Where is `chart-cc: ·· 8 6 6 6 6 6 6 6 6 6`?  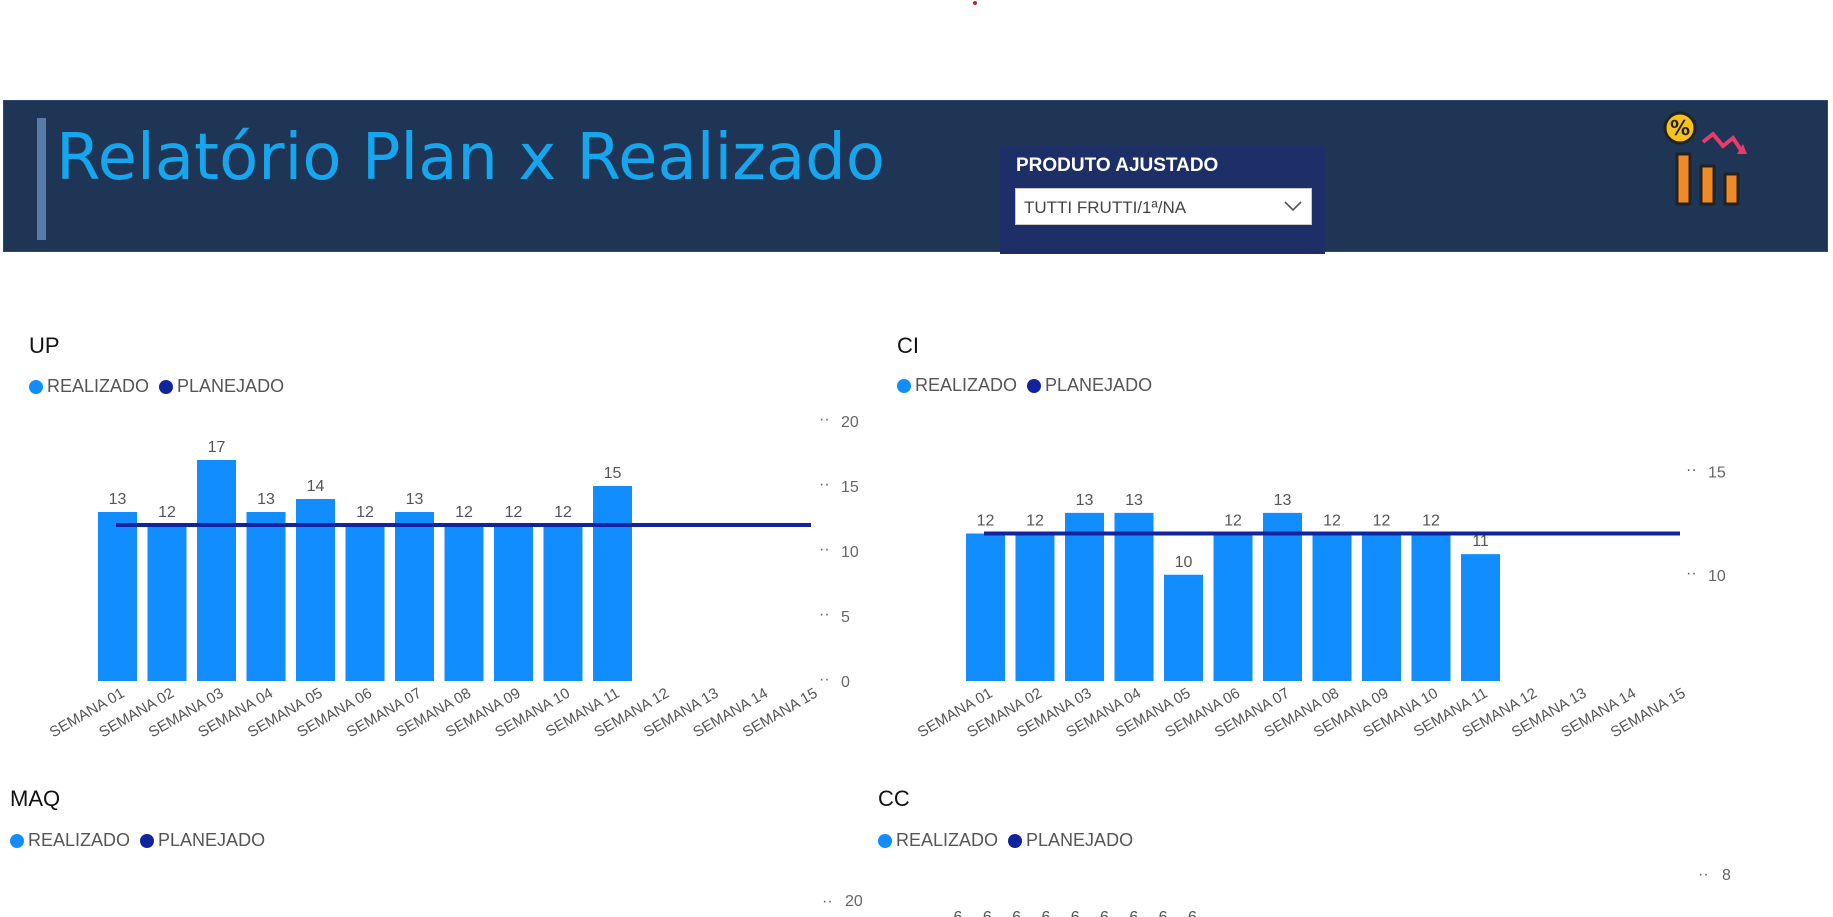 chart-cc: ·· 8 6 6 6 6 6 6 6 6 6 is located at coordinates (1342, 891).